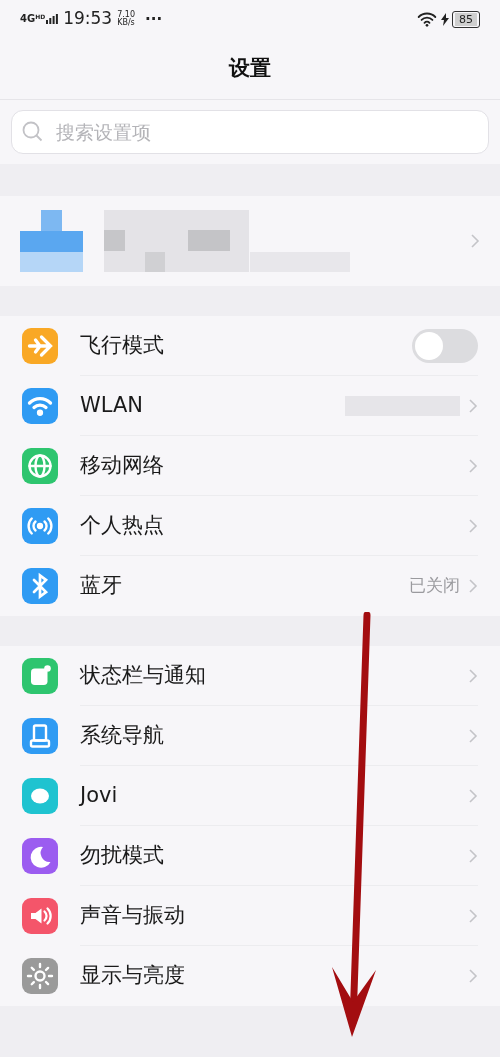 The height and width of the screenshot is (1057, 500). What do you see at coordinates (33, 132) in the screenshot?
I see `search-icon` at bounding box center [33, 132].